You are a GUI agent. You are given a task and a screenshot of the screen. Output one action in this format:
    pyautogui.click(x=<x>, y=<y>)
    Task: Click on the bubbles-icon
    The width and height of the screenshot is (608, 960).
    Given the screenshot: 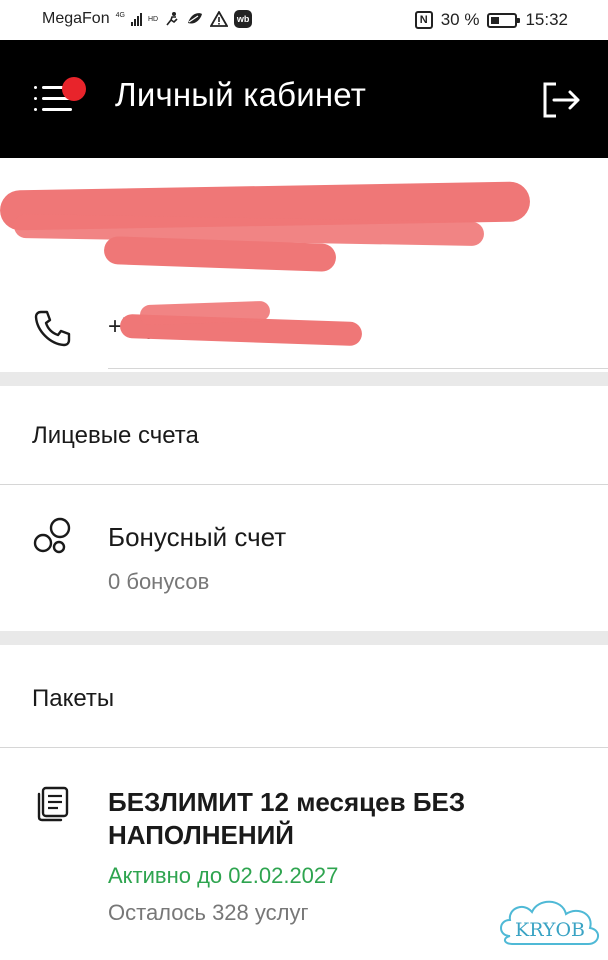 What is the action you would take?
    pyautogui.click(x=52, y=535)
    